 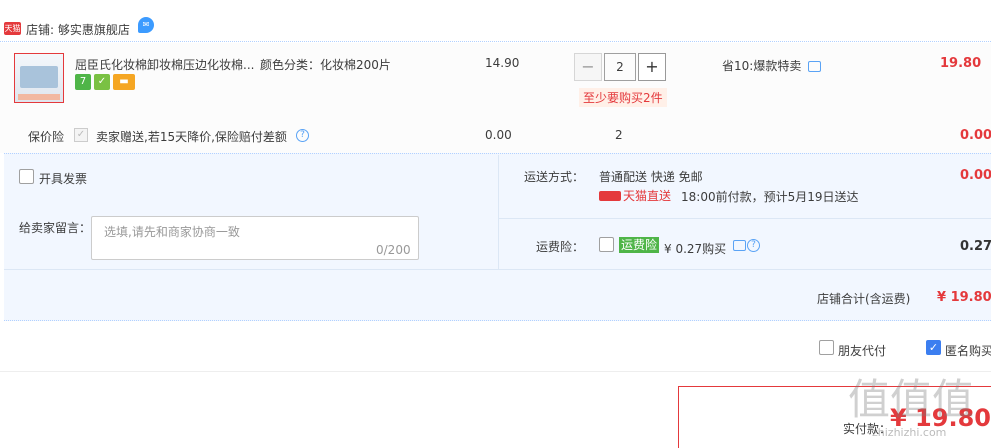 What do you see at coordinates (975, 135) in the screenshot?
I see `insurance-subtotal: 0.00` at bounding box center [975, 135].